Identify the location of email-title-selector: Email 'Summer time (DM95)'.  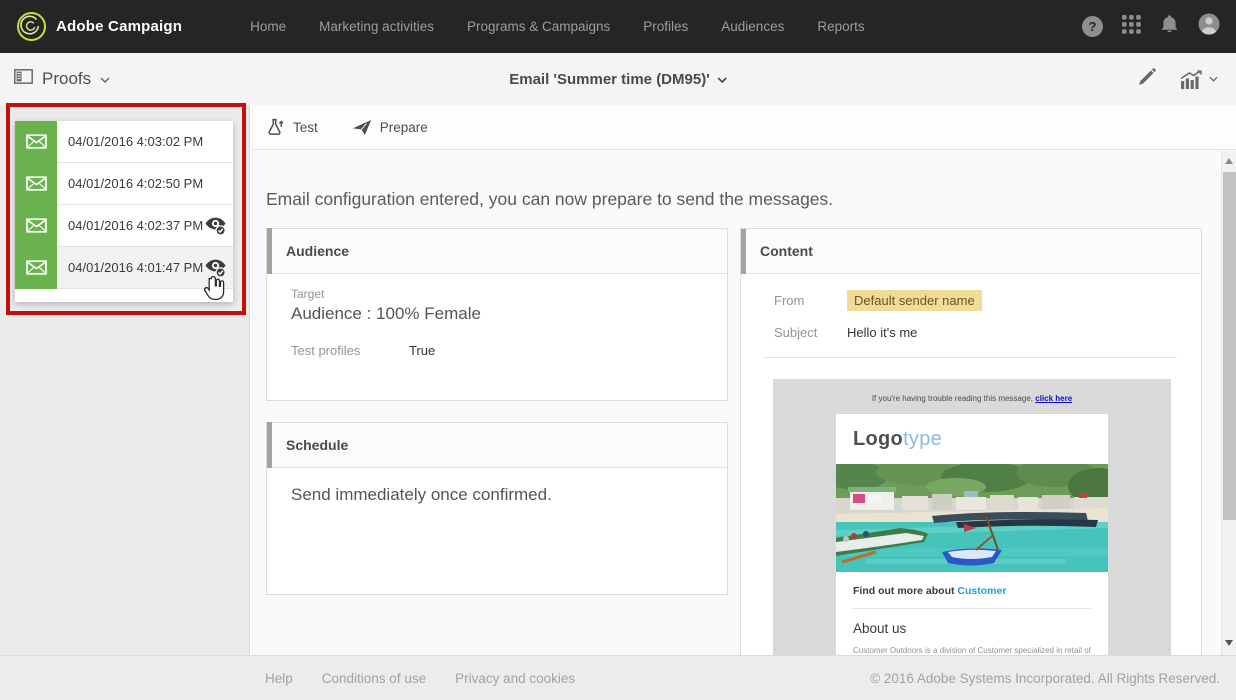
(618, 79).